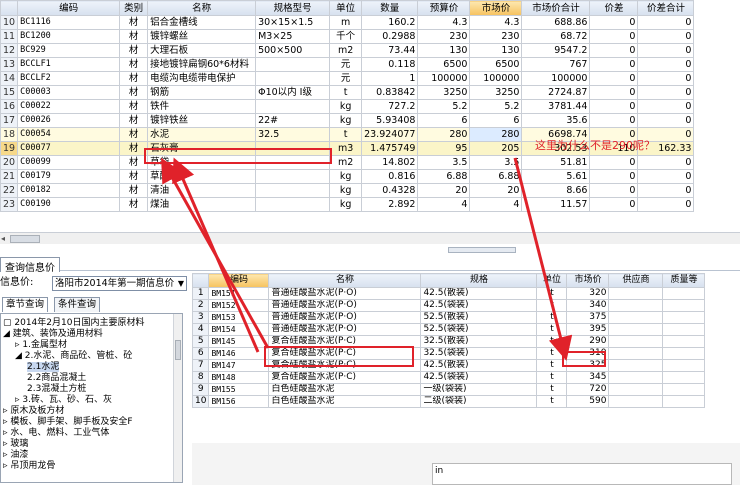 This screenshot has width=740, height=485. What do you see at coordinates (69, 148) in the screenshot?
I see `cell-1: C00077` at bounding box center [69, 148].